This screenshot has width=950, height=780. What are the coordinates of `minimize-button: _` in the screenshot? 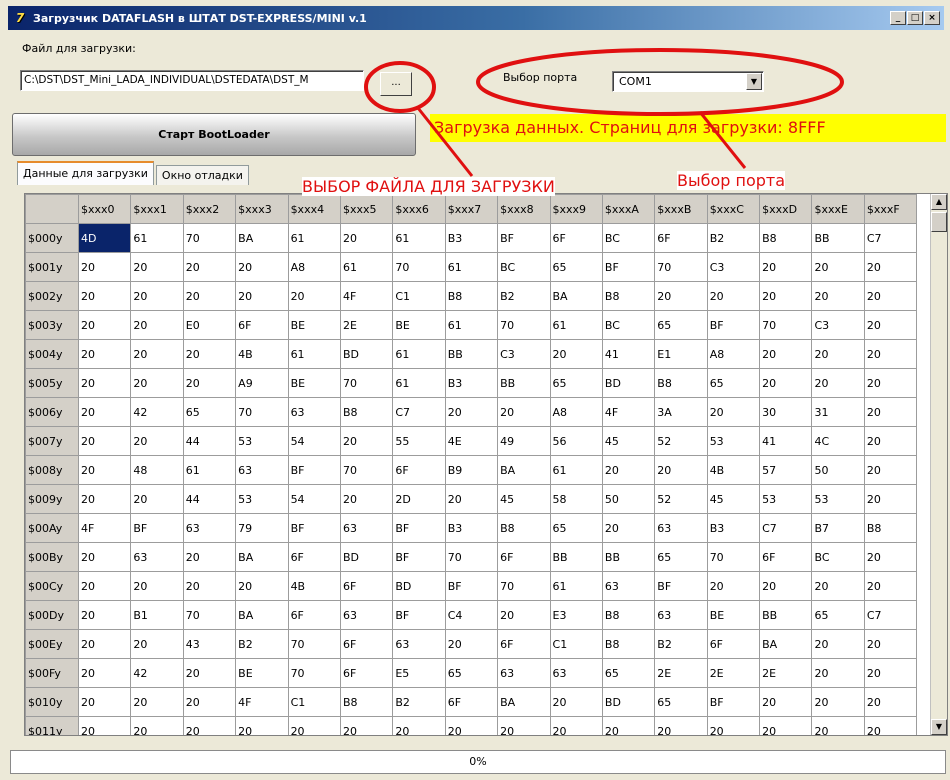 It's located at (898, 18).